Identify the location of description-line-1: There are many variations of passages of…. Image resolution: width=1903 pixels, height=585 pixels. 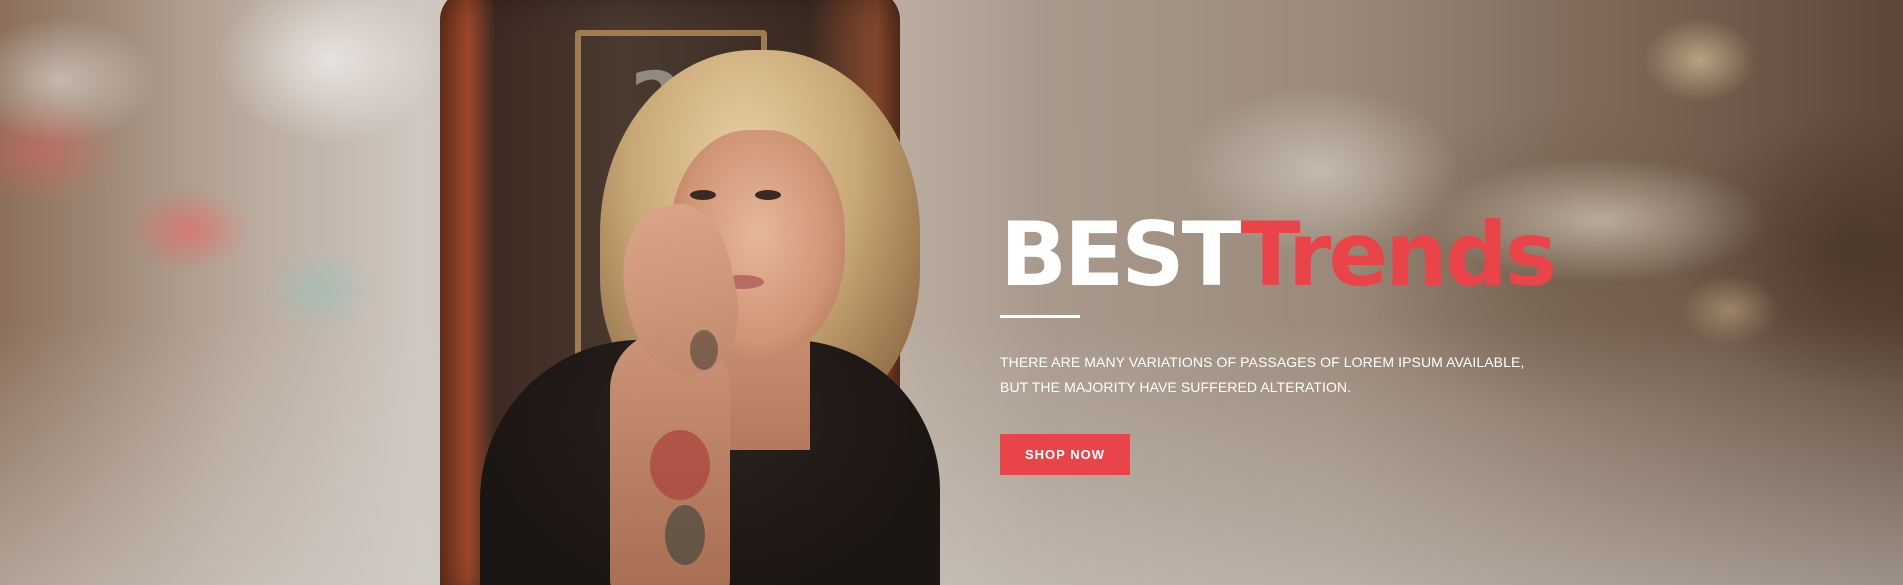
(1262, 362).